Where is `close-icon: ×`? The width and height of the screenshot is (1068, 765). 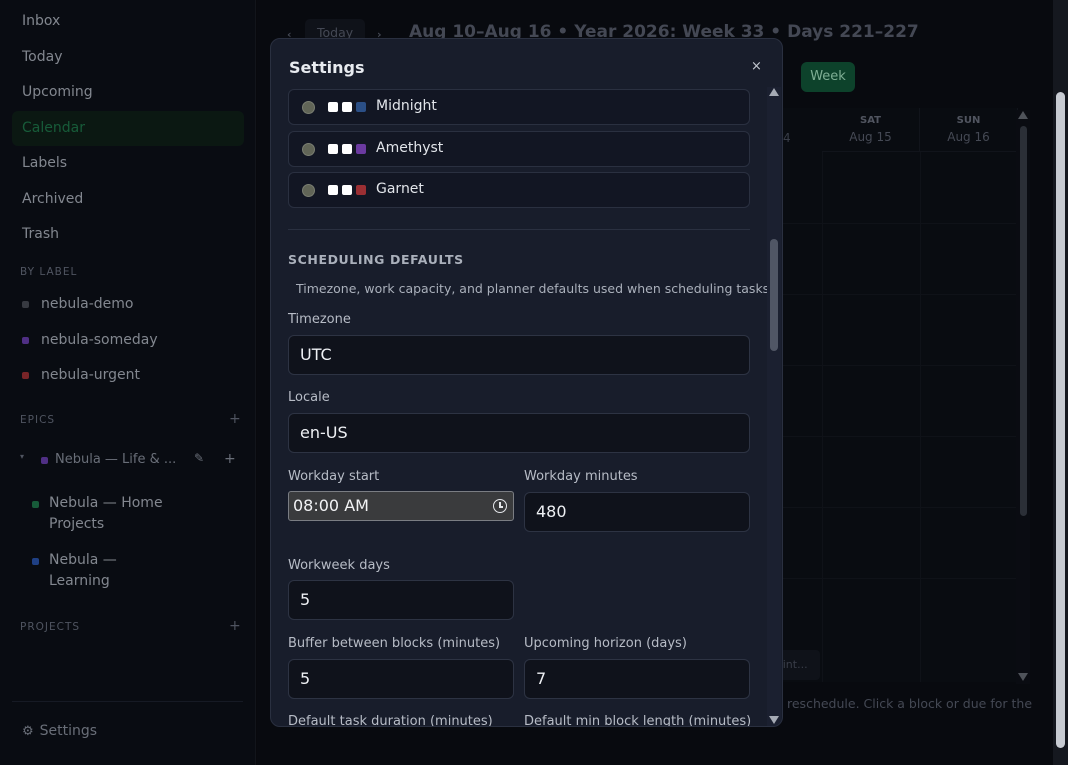 close-icon: × is located at coordinates (756, 66).